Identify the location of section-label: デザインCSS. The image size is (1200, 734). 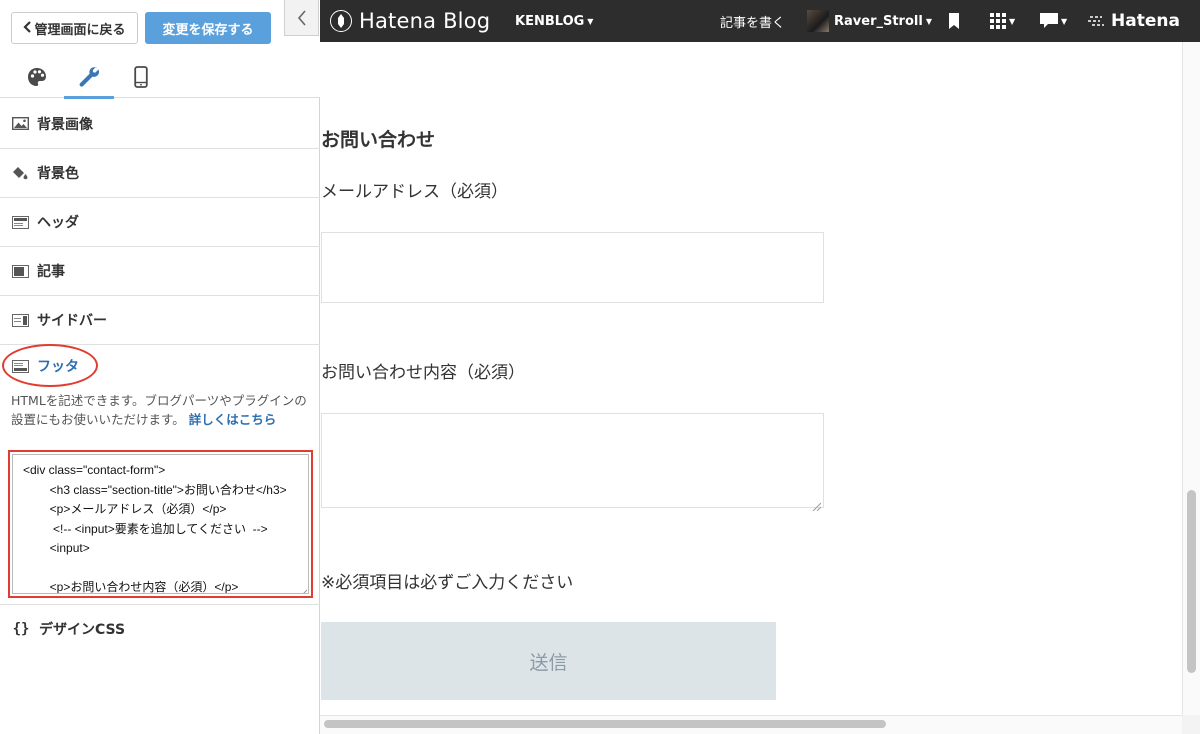
(82, 630).